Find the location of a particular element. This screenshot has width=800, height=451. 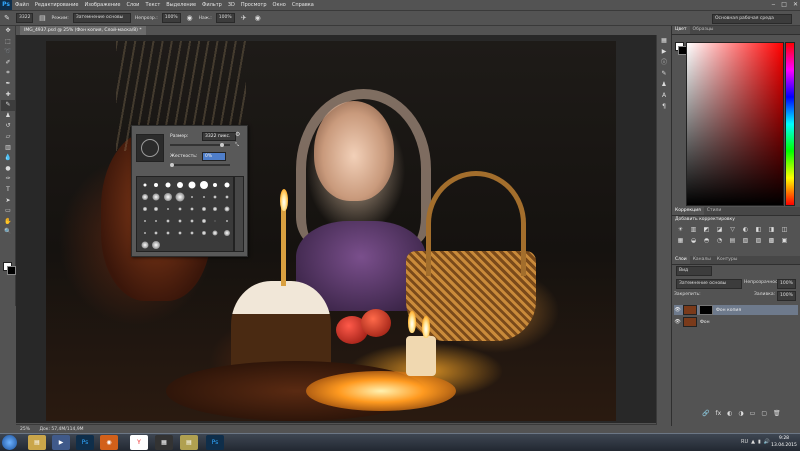

volume-icon: 🔊 is located at coordinates (767, 442).